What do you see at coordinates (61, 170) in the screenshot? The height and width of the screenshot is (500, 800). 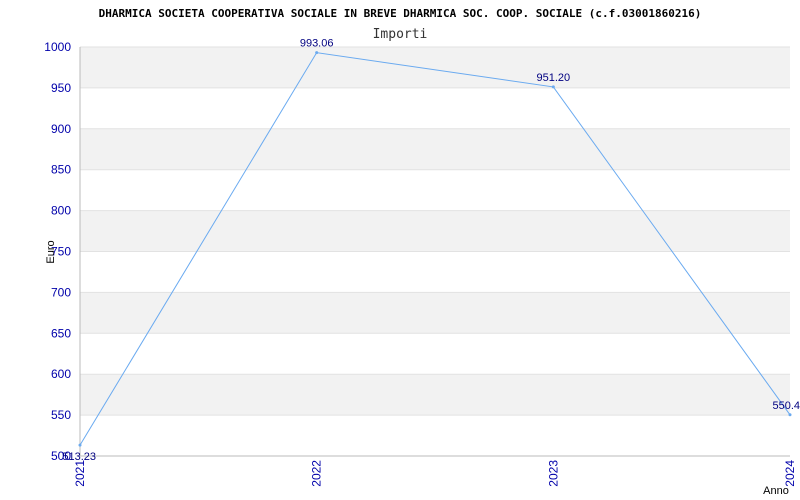 I see `y-tick-label: 850` at bounding box center [61, 170].